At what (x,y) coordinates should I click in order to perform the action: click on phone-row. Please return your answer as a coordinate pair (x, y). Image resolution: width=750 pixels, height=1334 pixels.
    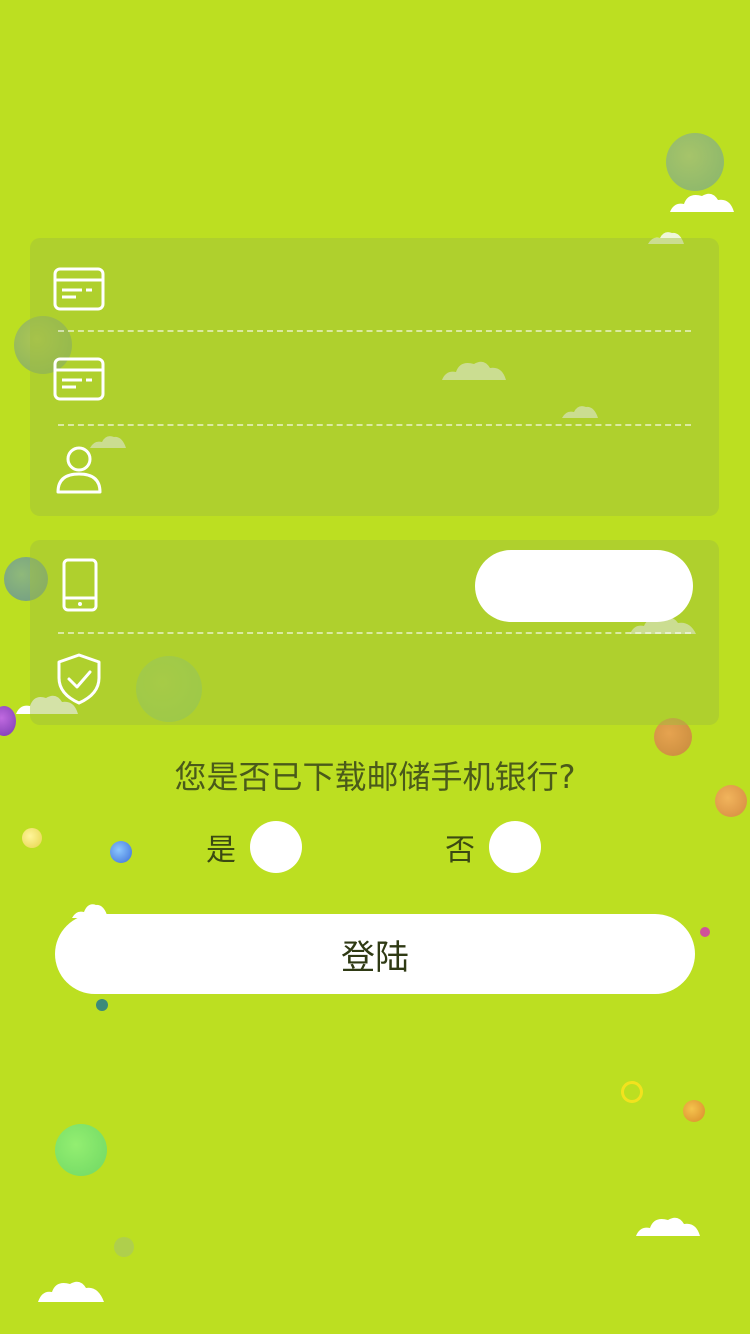
    Looking at the image, I should click on (374, 586).